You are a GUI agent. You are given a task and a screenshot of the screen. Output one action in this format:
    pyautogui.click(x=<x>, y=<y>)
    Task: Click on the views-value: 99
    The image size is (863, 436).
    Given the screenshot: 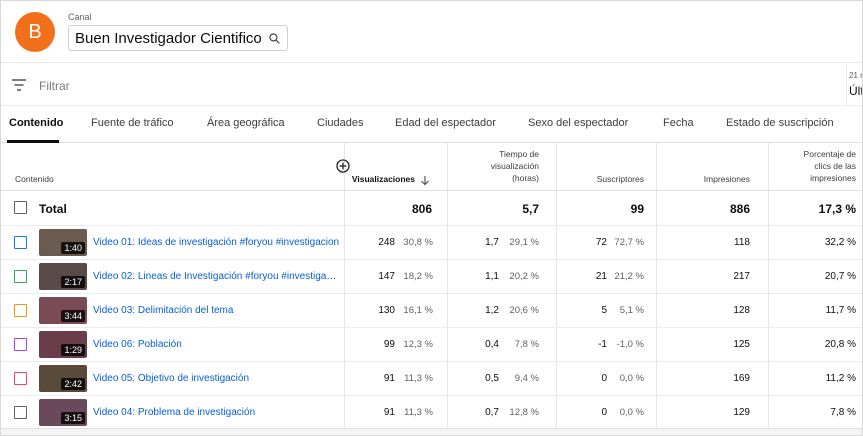 What is the action you would take?
    pyautogui.click(x=389, y=344)
    